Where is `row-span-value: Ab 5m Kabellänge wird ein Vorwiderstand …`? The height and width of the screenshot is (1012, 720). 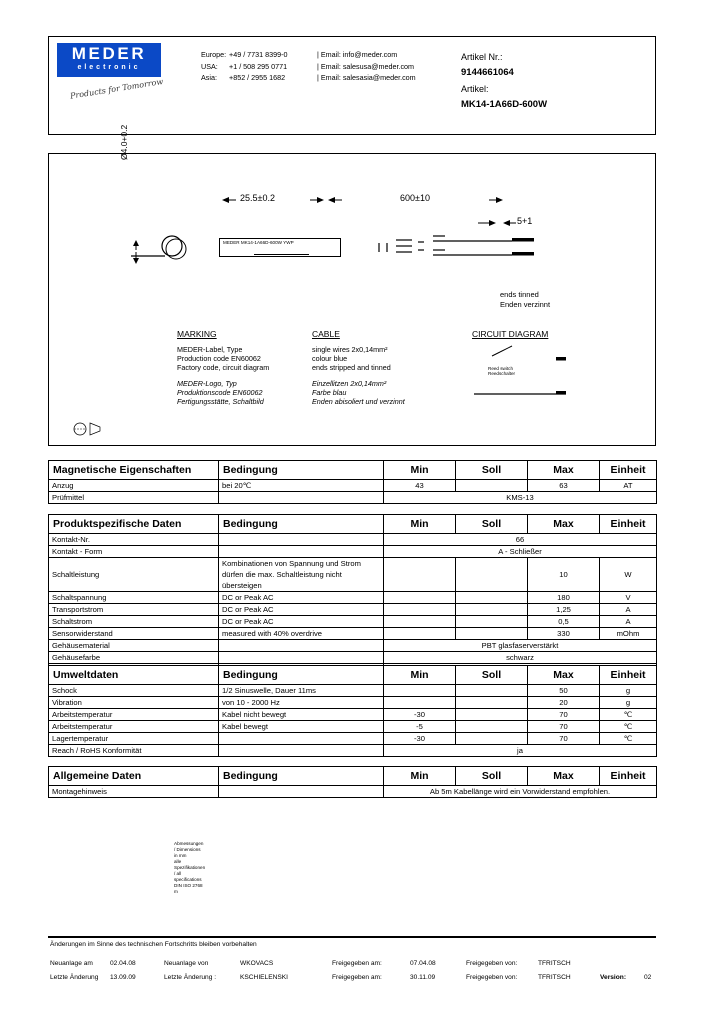
row-span-value: Ab 5m Kabellänge wird ein Vorwiderstand … is located at coordinates (520, 791).